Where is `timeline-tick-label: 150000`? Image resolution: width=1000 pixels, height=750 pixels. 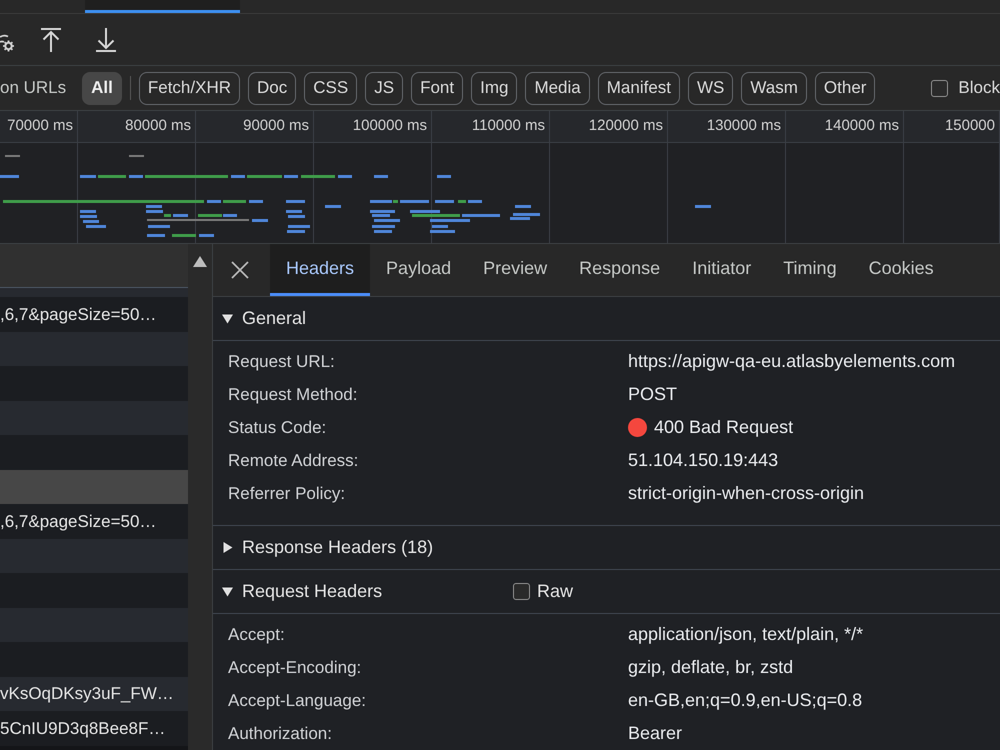 timeline-tick-label: 150000 is located at coordinates (969, 126).